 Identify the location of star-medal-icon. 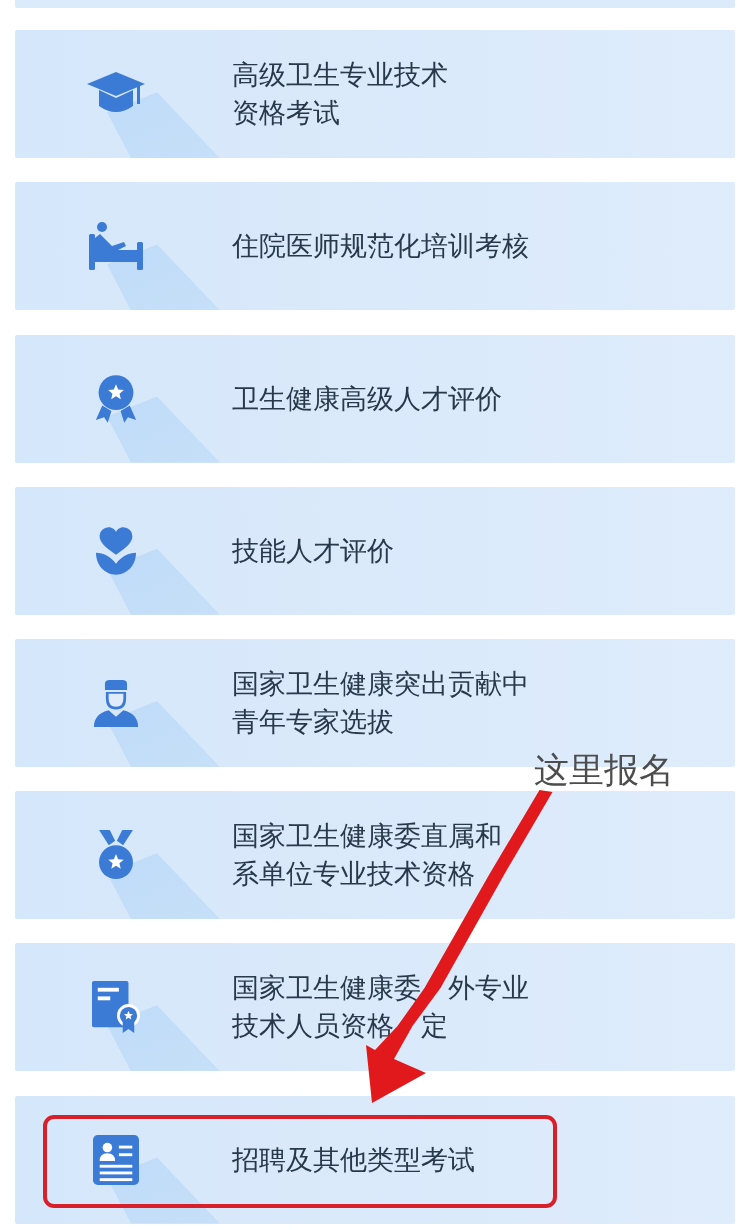
(116, 855).